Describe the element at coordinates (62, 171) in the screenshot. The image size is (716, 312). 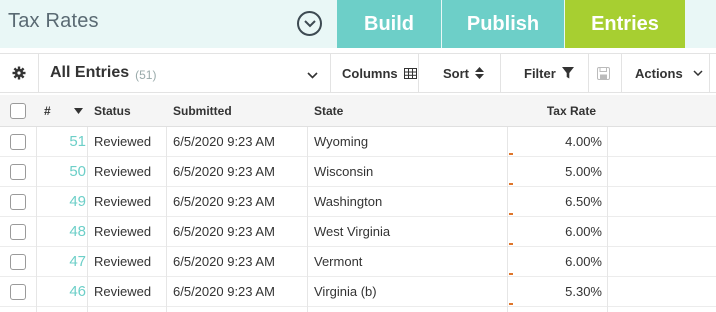
I see `entry-id-link: 50` at that location.